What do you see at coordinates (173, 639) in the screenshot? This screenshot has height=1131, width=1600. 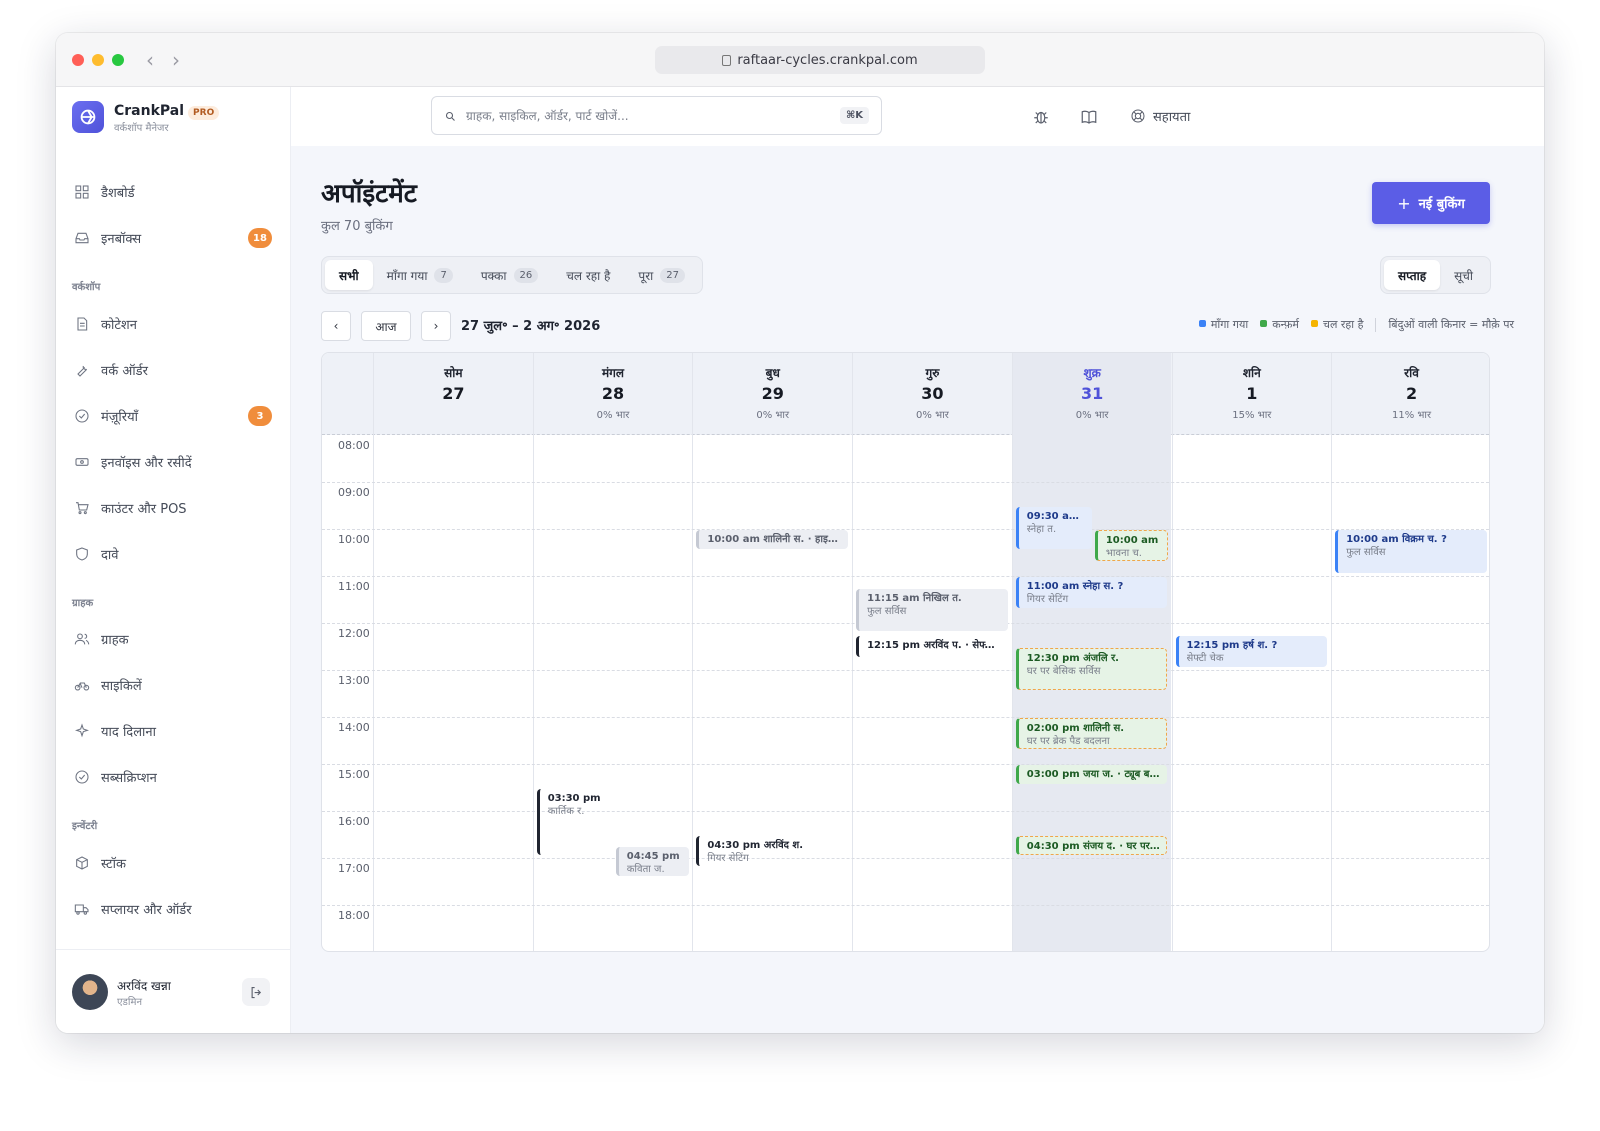 I see `sidebar-item-customers: ग्राहक` at bounding box center [173, 639].